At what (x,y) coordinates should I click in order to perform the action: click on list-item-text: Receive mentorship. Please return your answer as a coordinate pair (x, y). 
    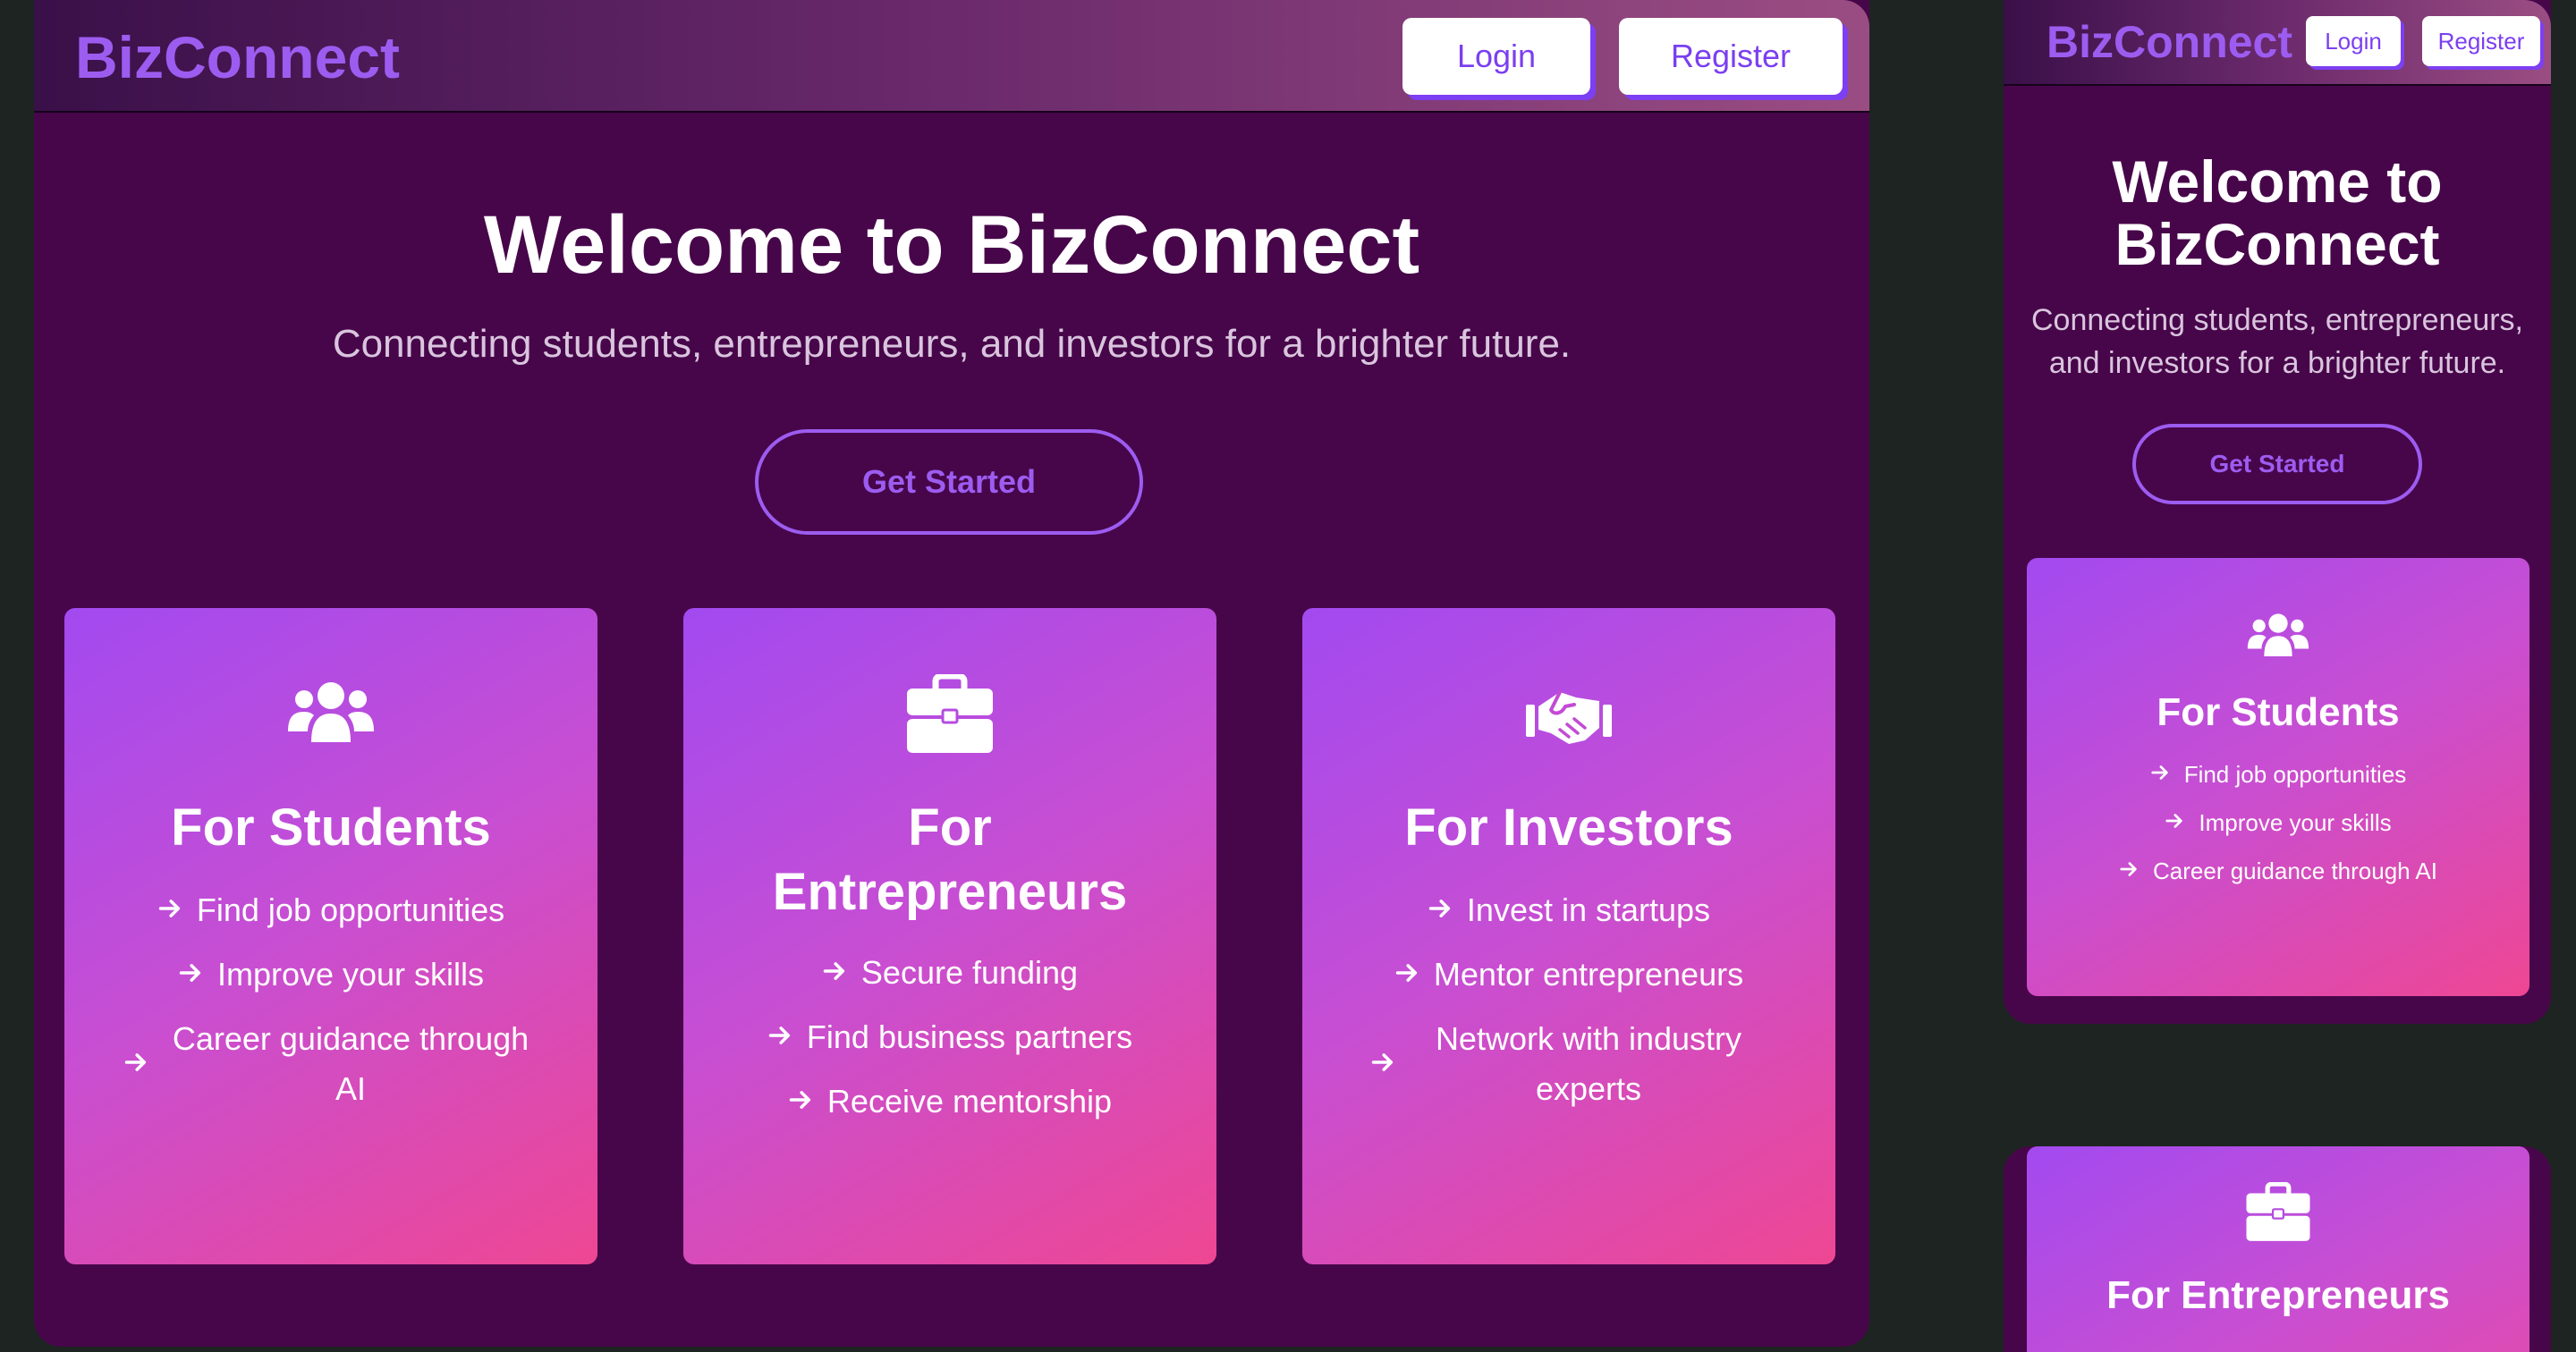
    Looking at the image, I should click on (969, 1101).